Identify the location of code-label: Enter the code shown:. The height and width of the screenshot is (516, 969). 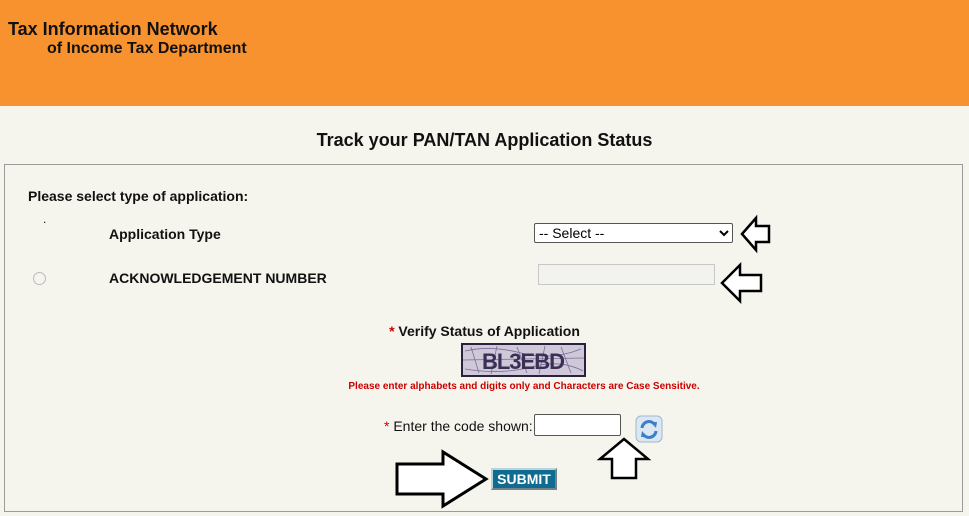
(463, 426).